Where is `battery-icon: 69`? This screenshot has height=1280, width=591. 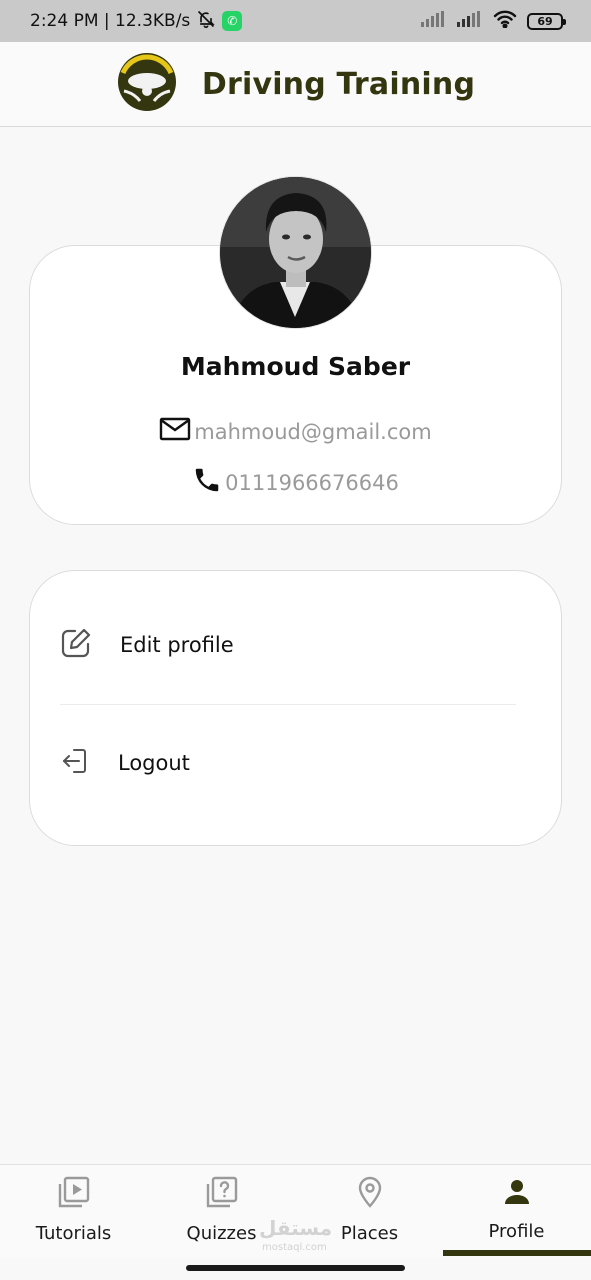 battery-icon: 69 is located at coordinates (546, 21).